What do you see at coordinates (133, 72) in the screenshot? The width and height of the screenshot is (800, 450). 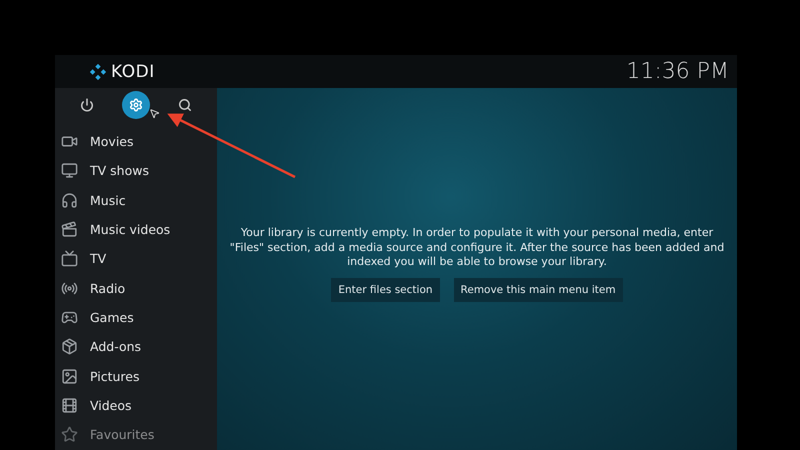 I see `logo-text: KODI` at bounding box center [133, 72].